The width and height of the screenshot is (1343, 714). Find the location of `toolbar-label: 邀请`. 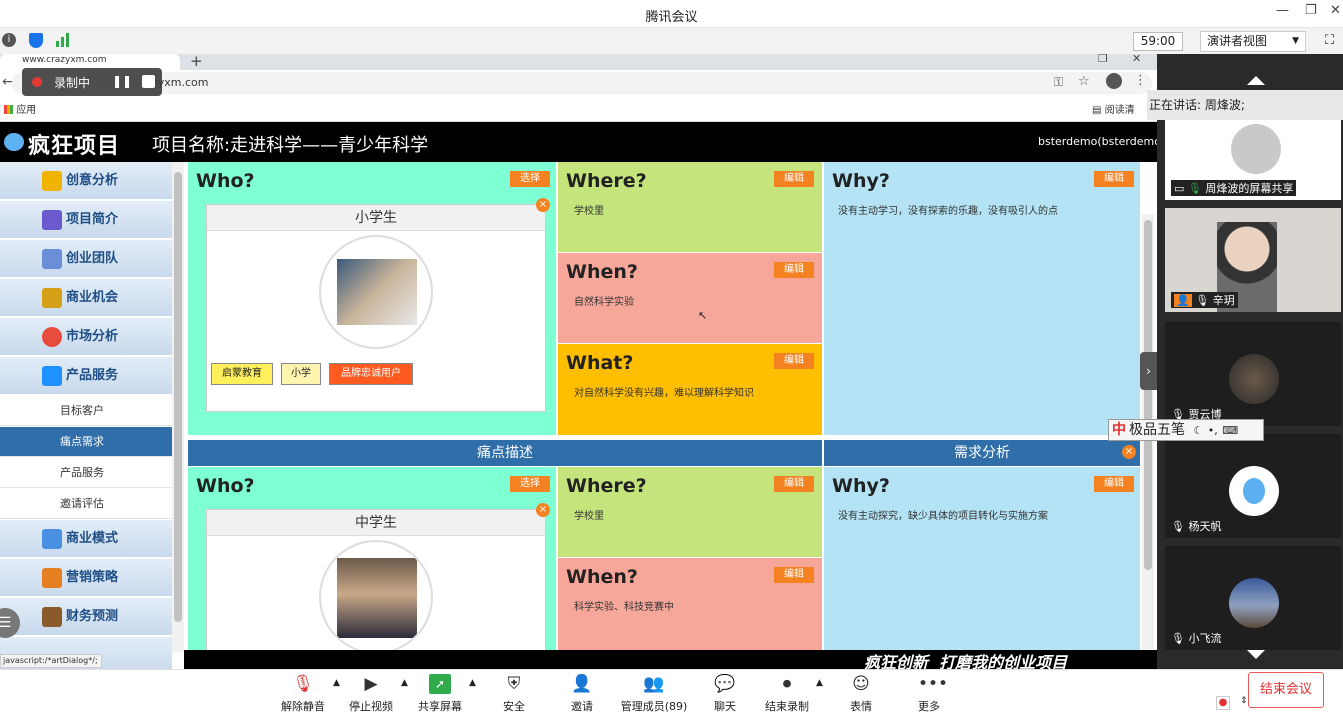

toolbar-label: 邀请 is located at coordinates (582, 706).